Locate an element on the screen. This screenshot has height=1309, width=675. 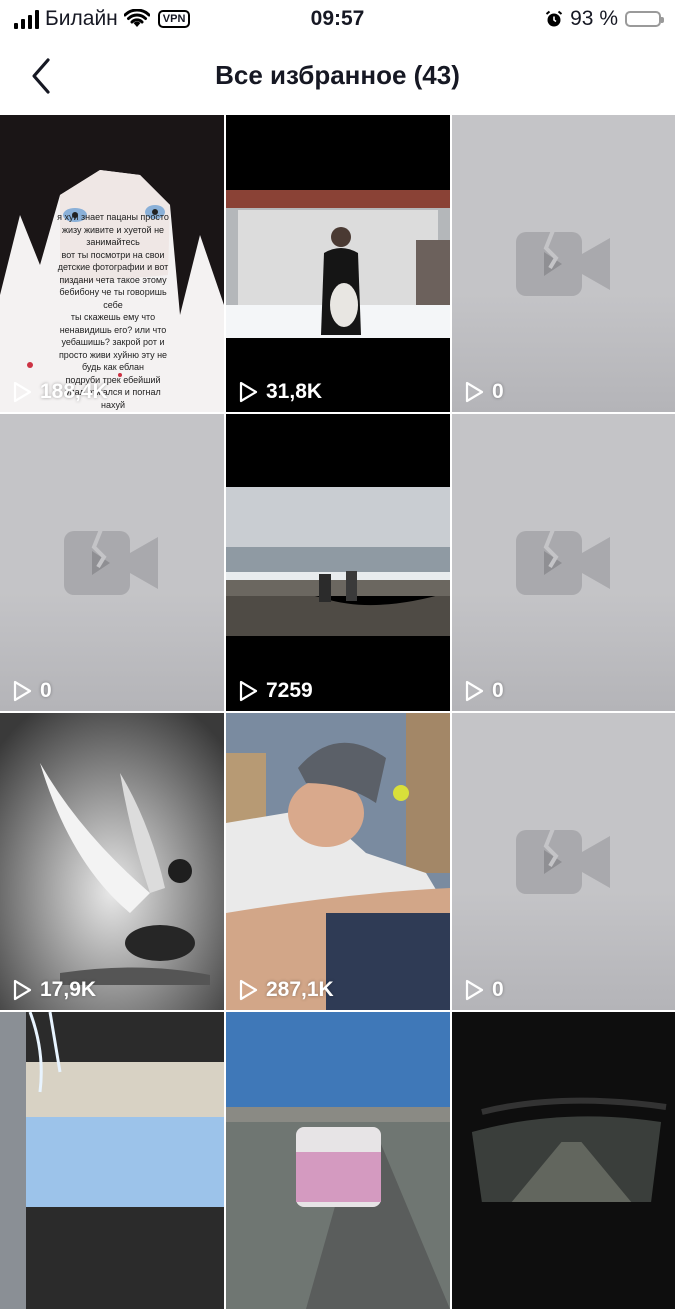
view-count: 17,9K is located at coordinates (53, 990).